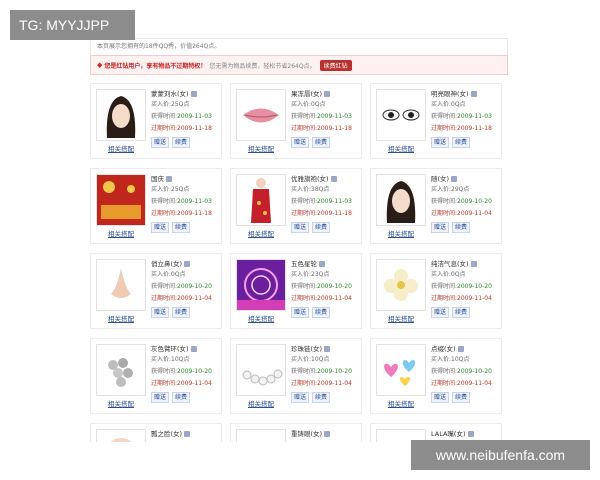 This screenshot has width=600, height=480. Describe the element at coordinates (121, 200) in the screenshot. I see `celebration-icon` at that location.